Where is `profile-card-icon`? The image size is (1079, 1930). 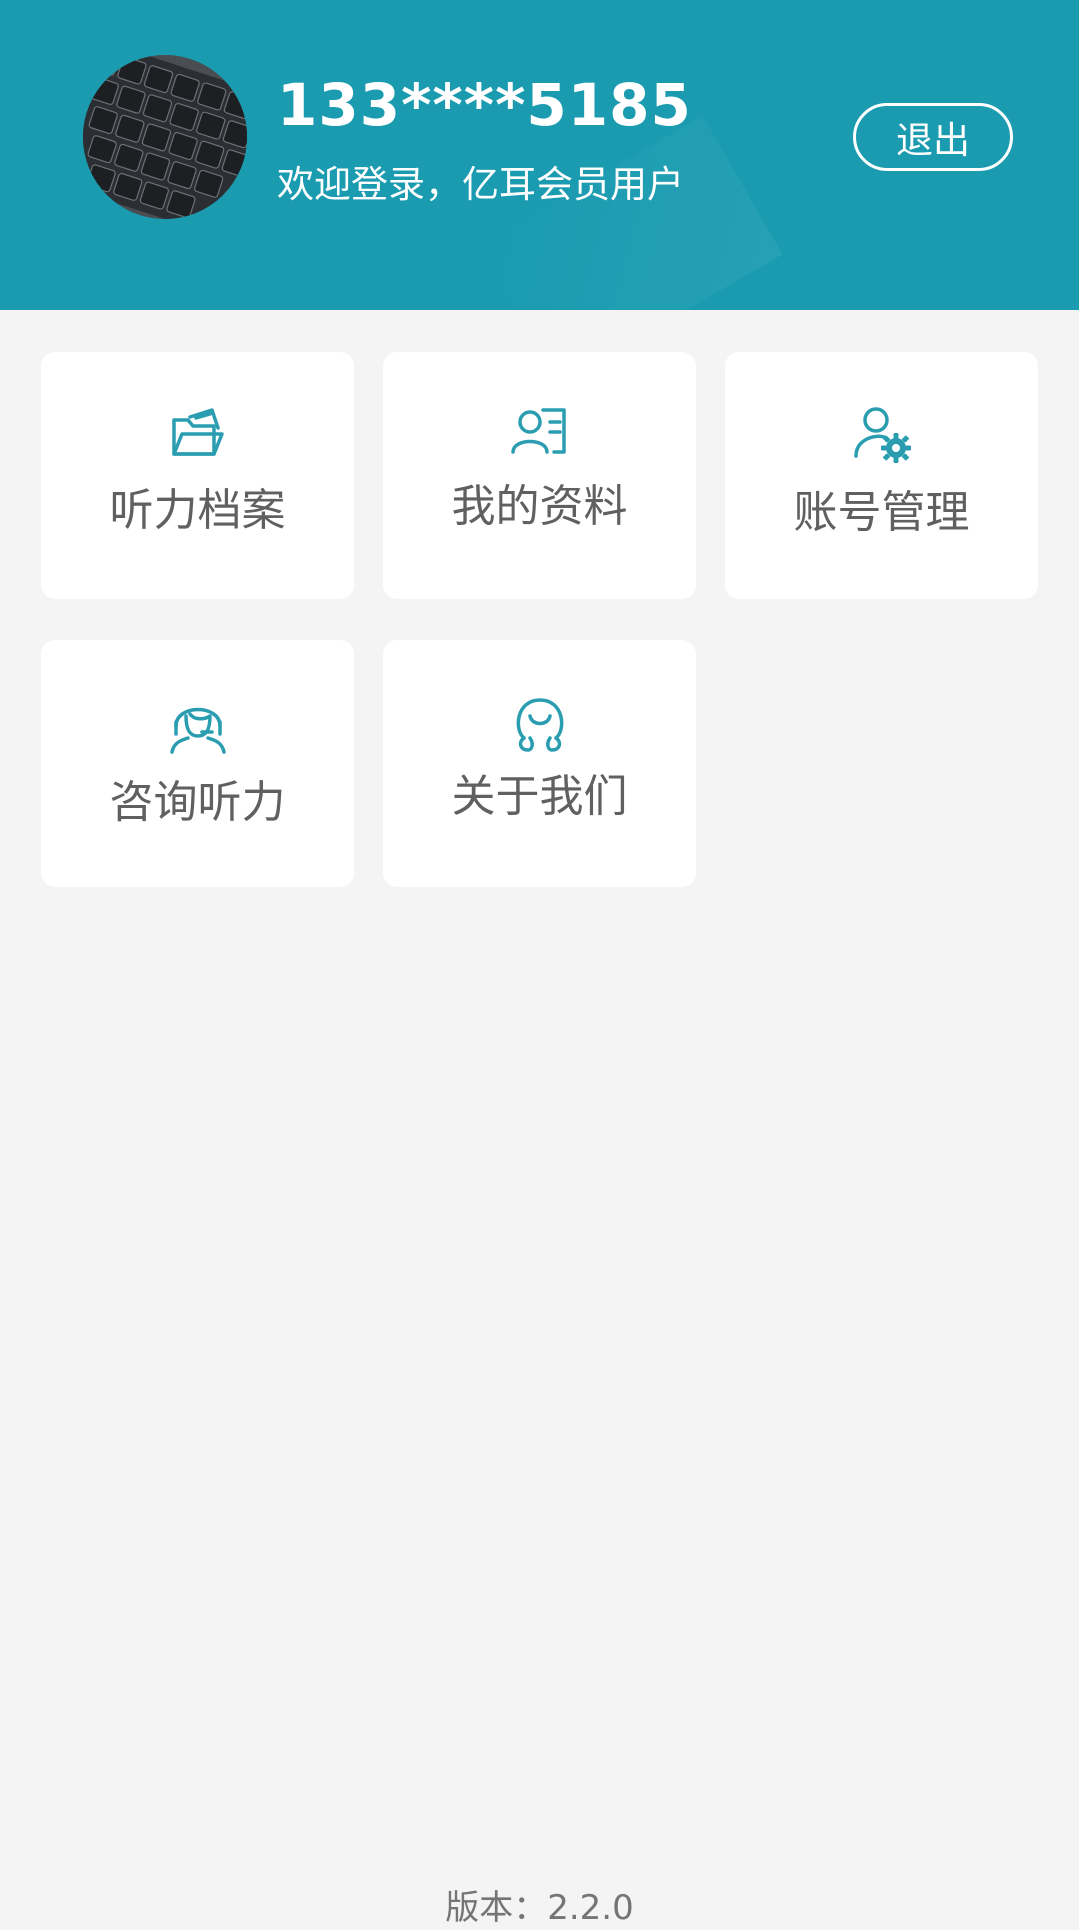
profile-card-icon is located at coordinates (538, 431).